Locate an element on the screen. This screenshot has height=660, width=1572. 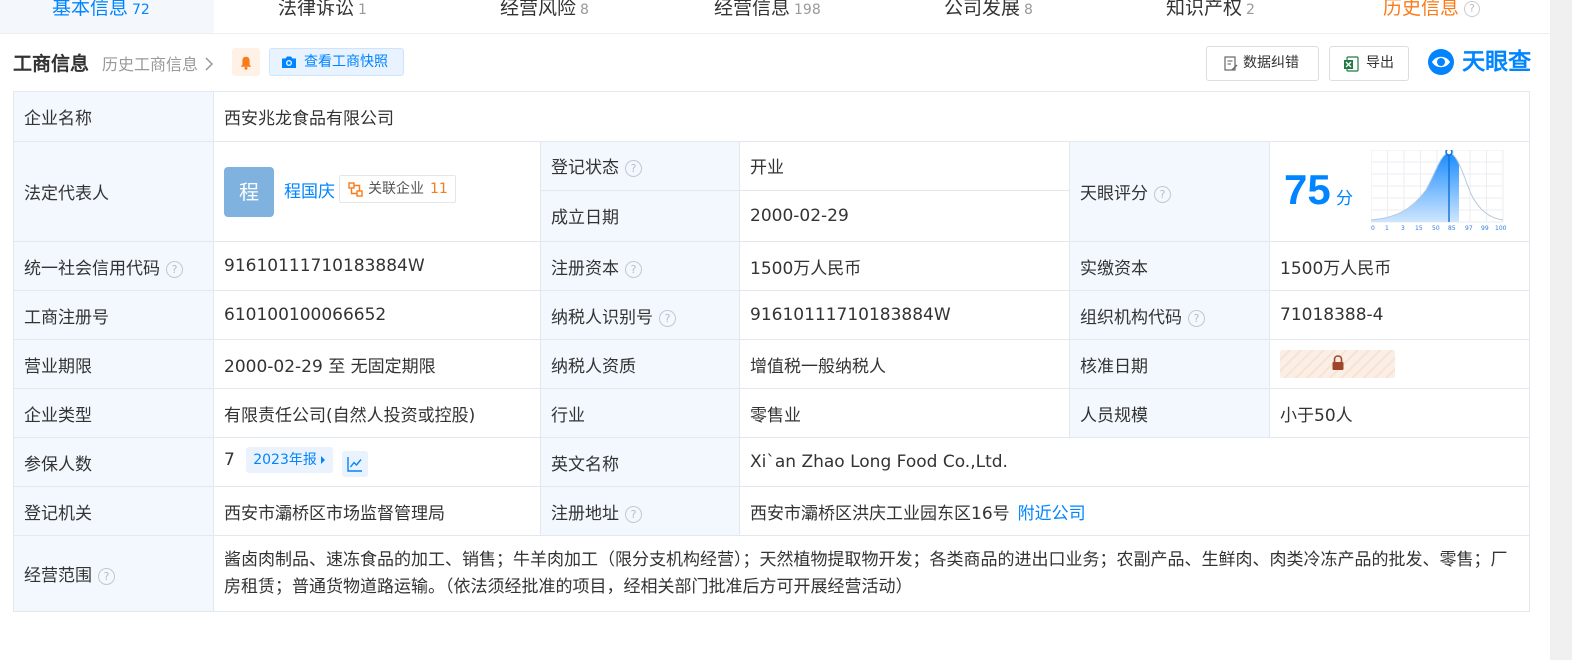
tab-label: 经营风险 is located at coordinates (538, 9).